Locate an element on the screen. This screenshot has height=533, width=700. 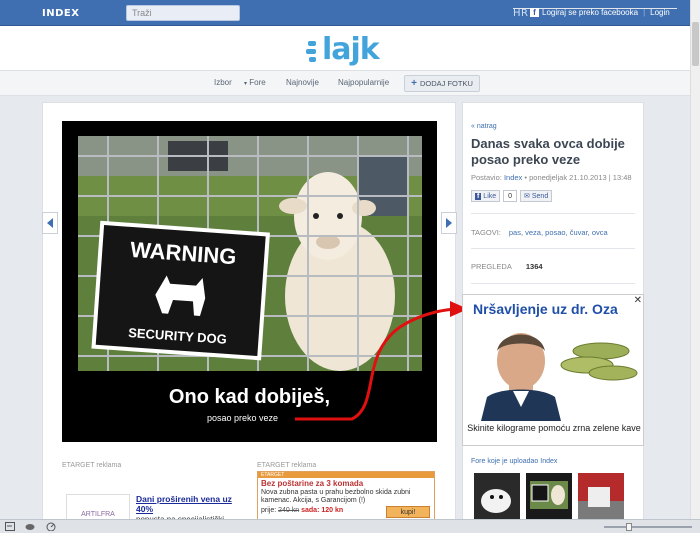
login-link: Login is located at coordinates (660, 12).